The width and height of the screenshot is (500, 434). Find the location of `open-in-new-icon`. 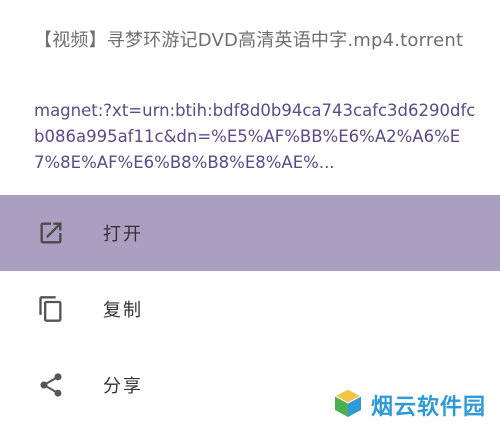

open-in-new-icon is located at coordinates (51, 233).